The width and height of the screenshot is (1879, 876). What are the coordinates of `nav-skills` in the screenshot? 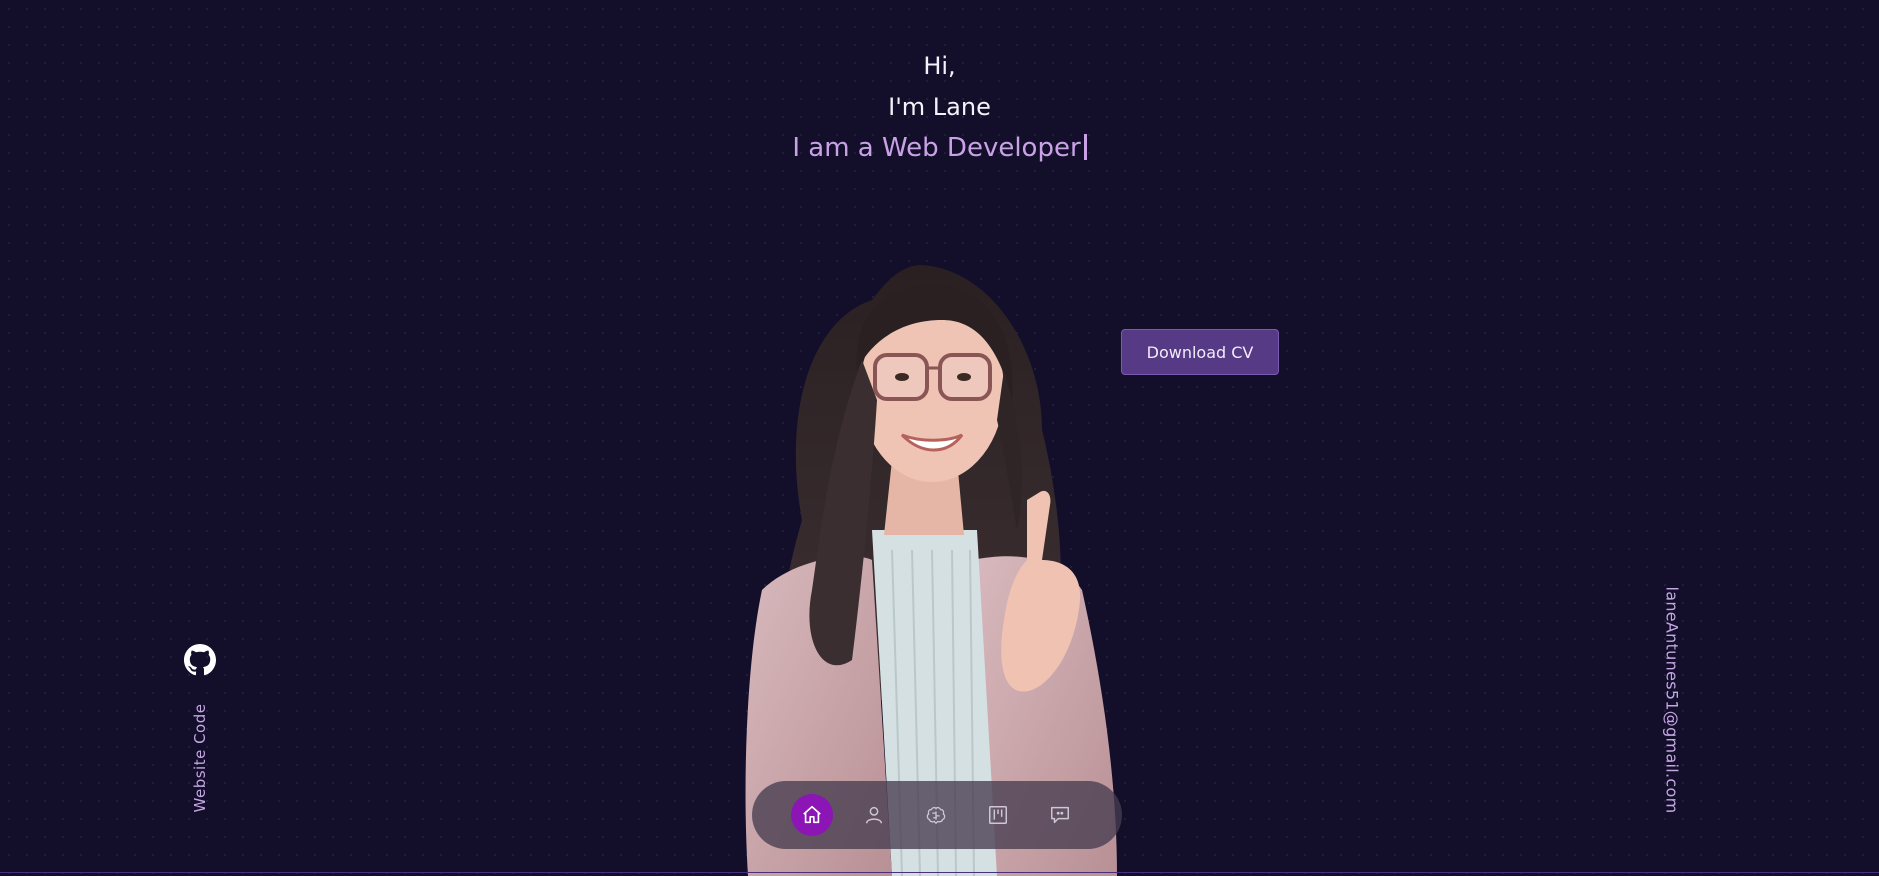 It's located at (936, 815).